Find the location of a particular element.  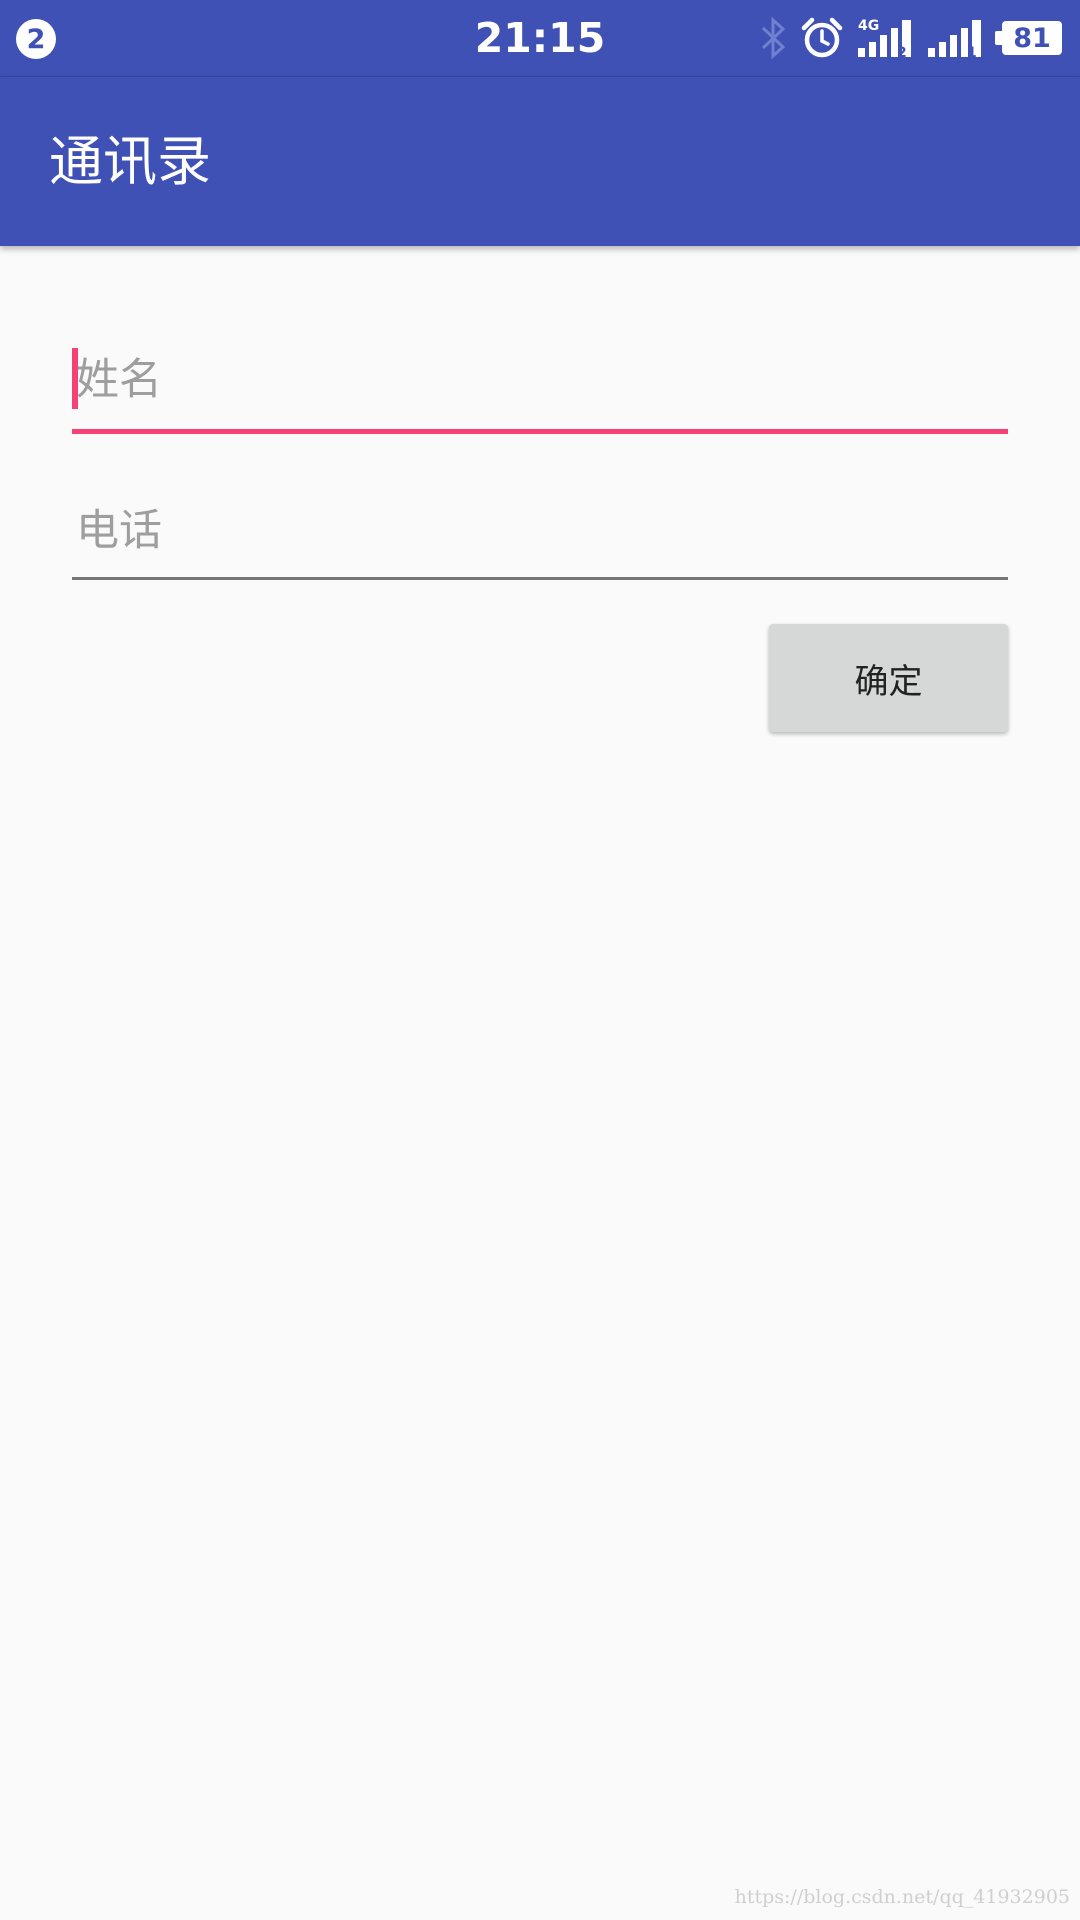

battery-level: 81 is located at coordinates (1032, 38).